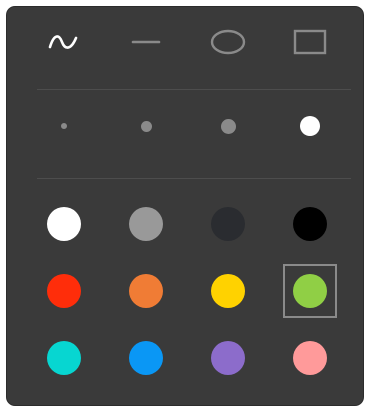 The height and width of the screenshot is (409, 365). I want to click on stroke-size-extra-small-button, so click(64, 126).